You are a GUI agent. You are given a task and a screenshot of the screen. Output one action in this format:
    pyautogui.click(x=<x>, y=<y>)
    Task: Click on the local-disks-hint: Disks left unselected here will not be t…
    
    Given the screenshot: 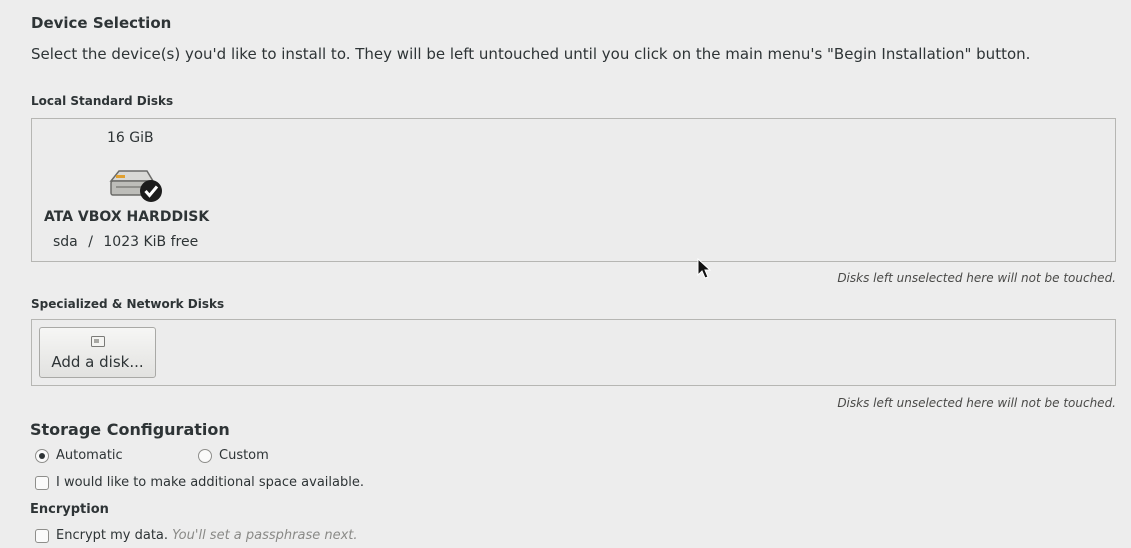 What is the action you would take?
    pyautogui.click(x=976, y=278)
    